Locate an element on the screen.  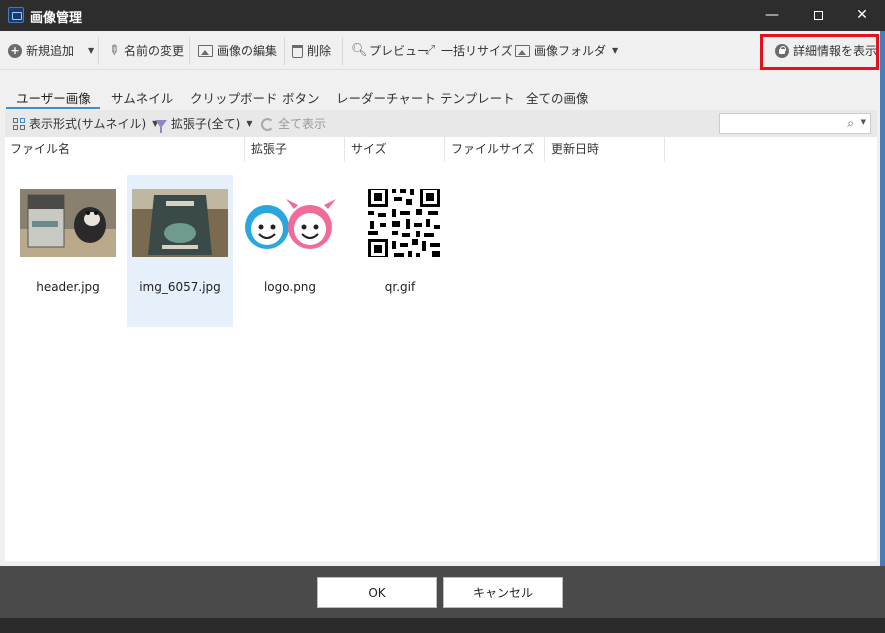
image-folder-button: 画像フォルダ ▼ is located at coordinates (566, 51).